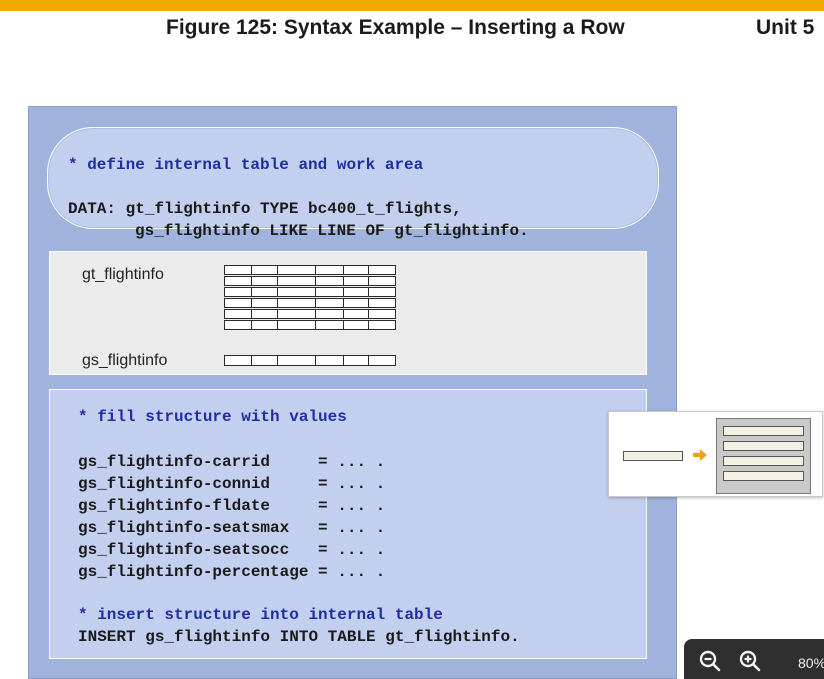 The image size is (824, 679). Describe the element at coordinates (212, 417) in the screenshot. I see `fill-comment: * fill structure with values` at that location.